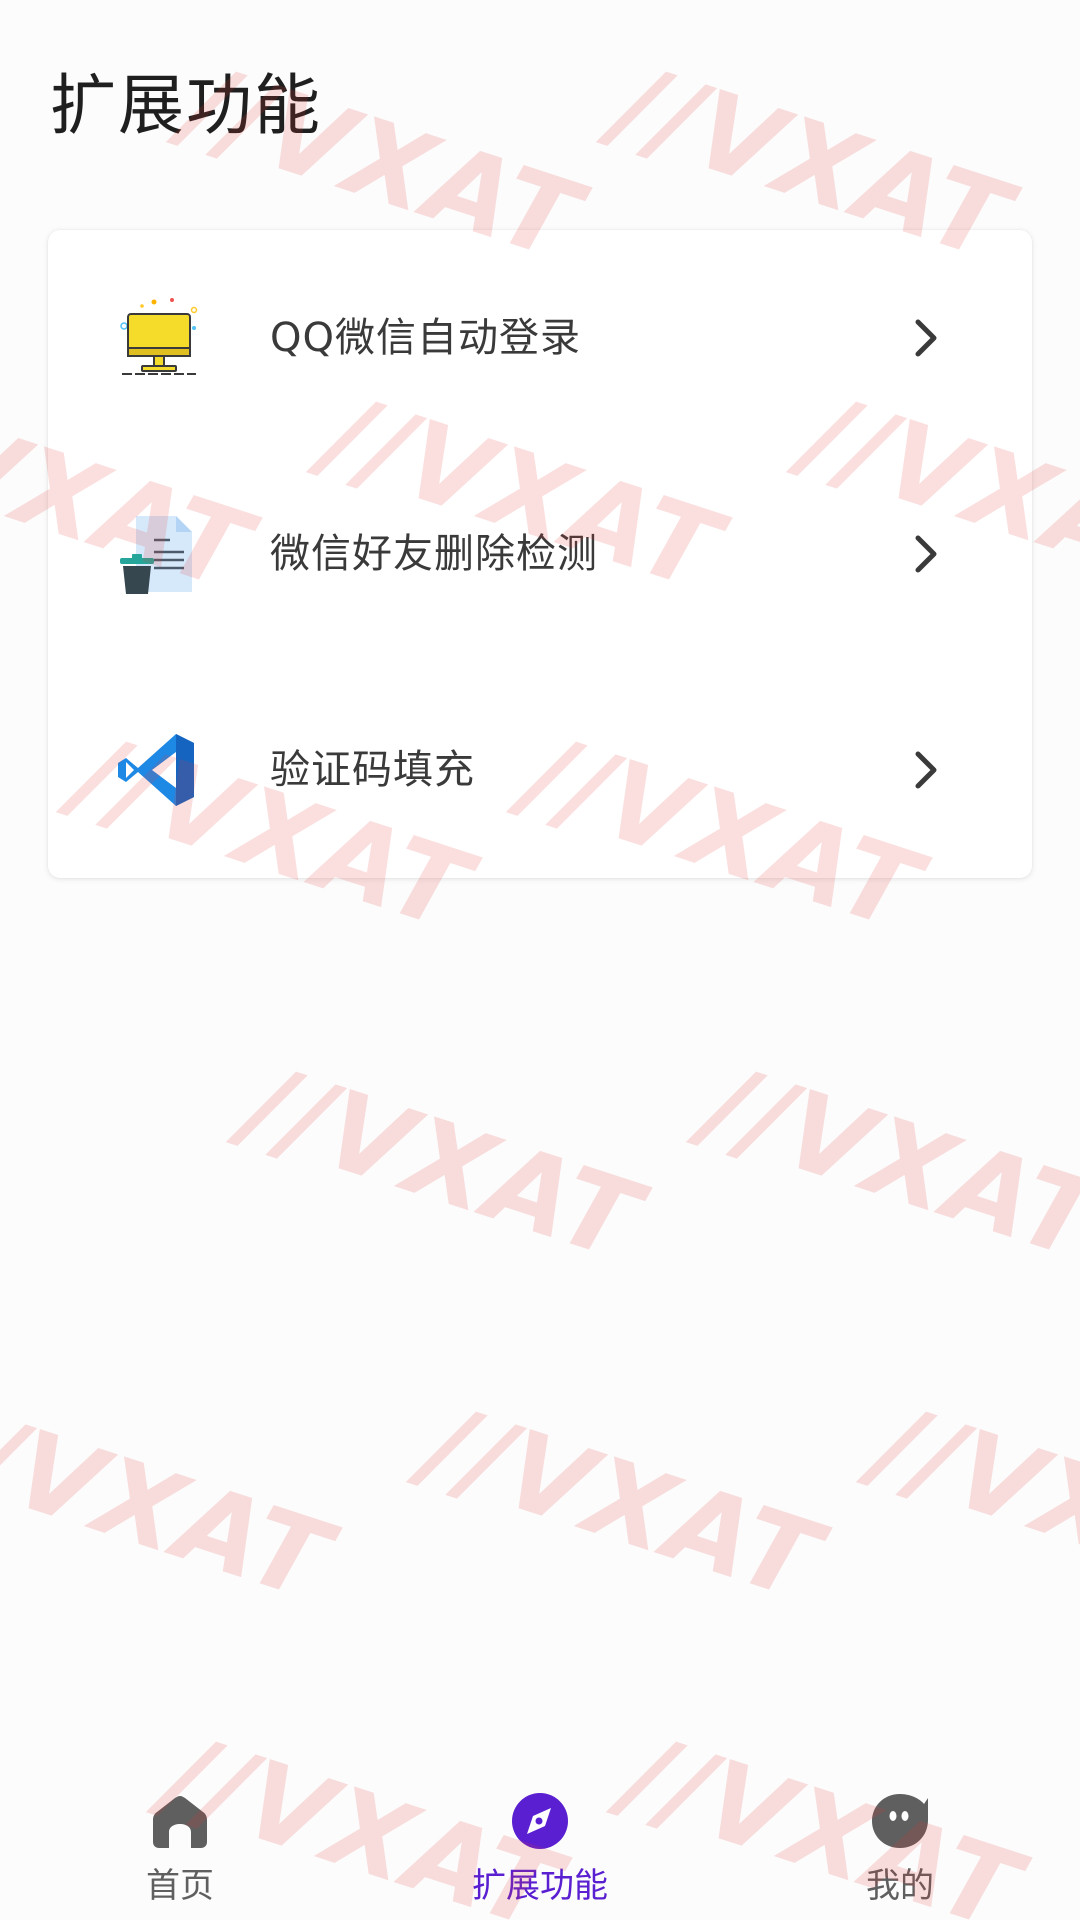  I want to click on nav-tab-profile: 我的, so click(900, 1842).